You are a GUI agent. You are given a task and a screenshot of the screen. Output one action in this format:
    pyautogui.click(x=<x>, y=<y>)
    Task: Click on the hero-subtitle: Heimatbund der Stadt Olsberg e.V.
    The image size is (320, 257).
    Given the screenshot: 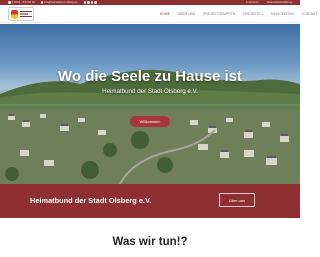 What is the action you would take?
    pyautogui.click(x=150, y=91)
    